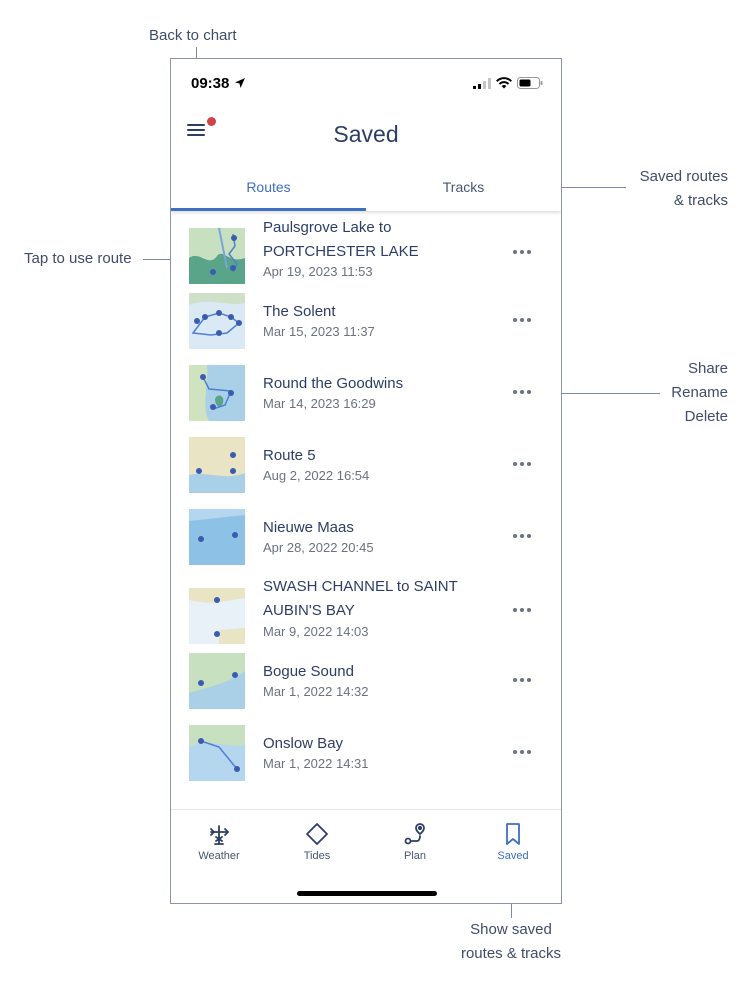 The image size is (752, 990). Describe the element at coordinates (316, 631) in the screenshot. I see `route-date: Mar 9, 2022 14:03` at that location.